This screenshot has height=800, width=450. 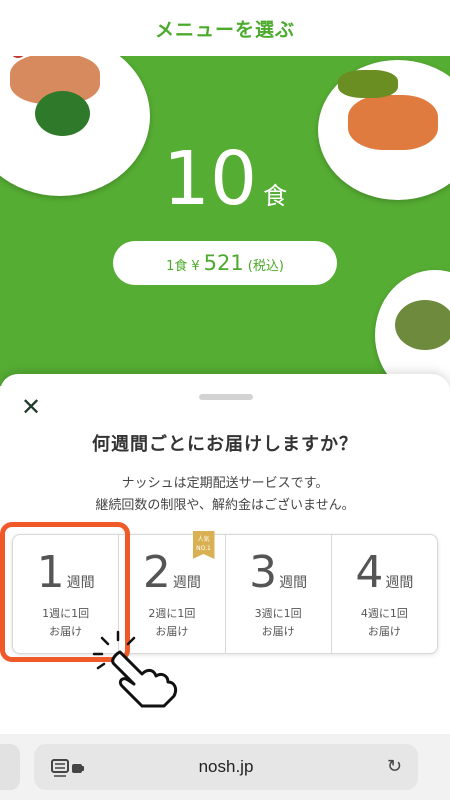 I want to click on vegetable-food, so click(x=422, y=325).